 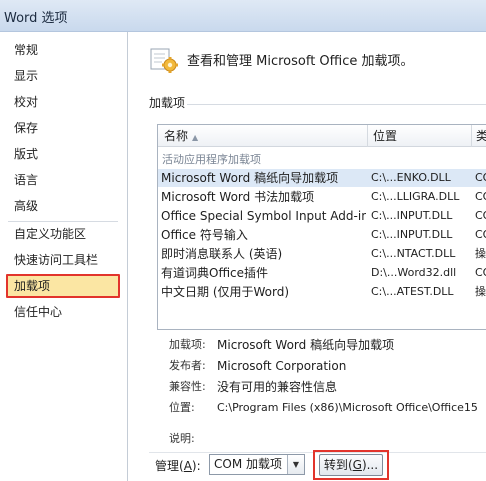 What do you see at coordinates (63, 154) in the screenshot?
I see `sidebar-item-layout: 版式` at bounding box center [63, 154].